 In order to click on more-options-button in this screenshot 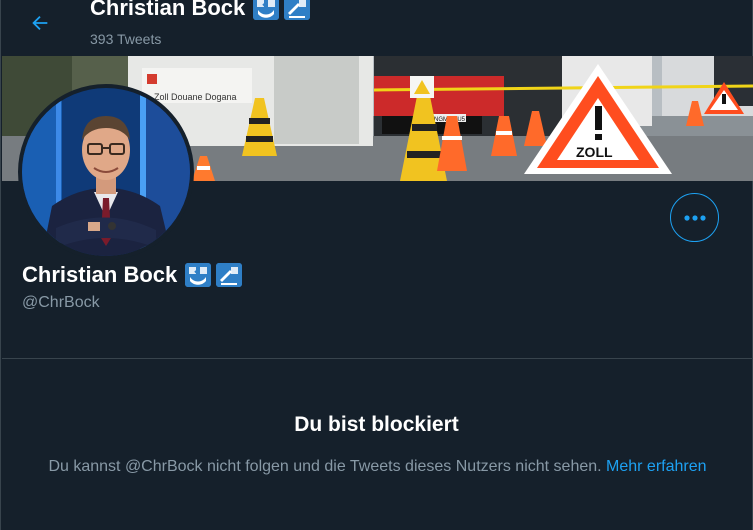, I will do `click(694, 217)`.